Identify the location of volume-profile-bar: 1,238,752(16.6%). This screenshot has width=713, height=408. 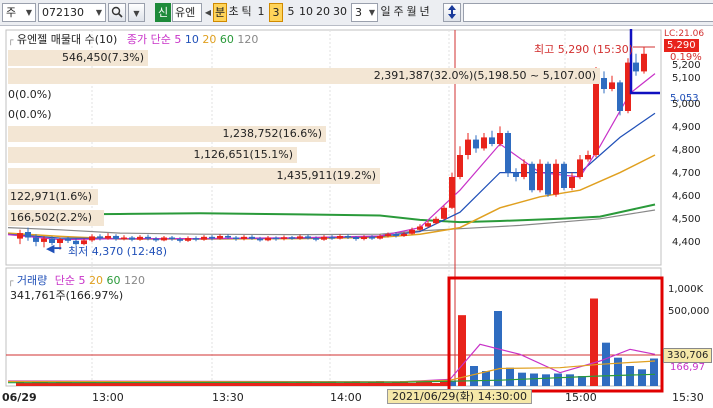
(167, 134).